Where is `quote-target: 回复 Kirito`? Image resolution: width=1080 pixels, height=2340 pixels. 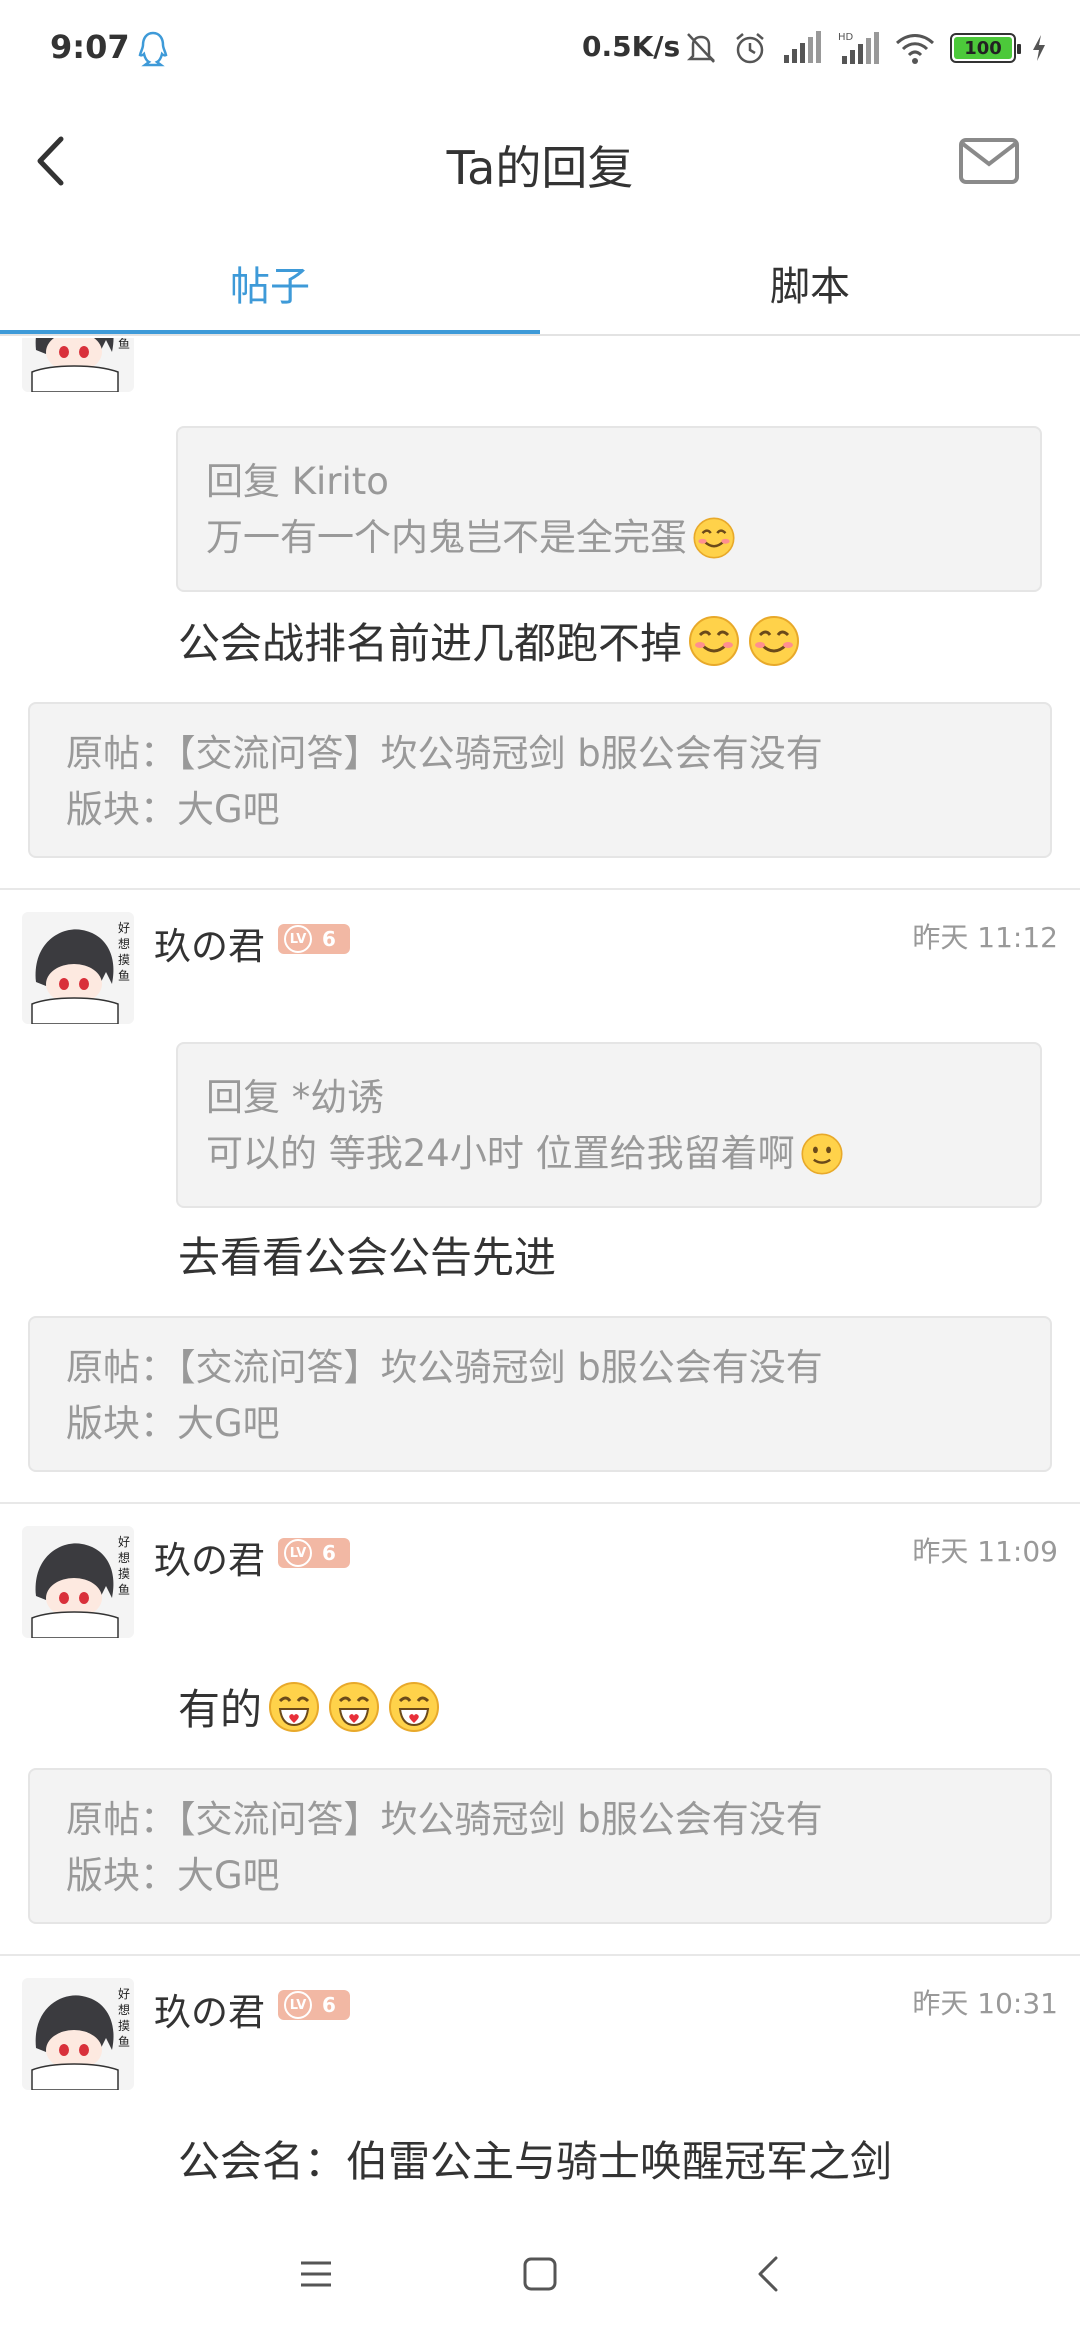 quote-target: 回复 Kirito is located at coordinates (297, 481).